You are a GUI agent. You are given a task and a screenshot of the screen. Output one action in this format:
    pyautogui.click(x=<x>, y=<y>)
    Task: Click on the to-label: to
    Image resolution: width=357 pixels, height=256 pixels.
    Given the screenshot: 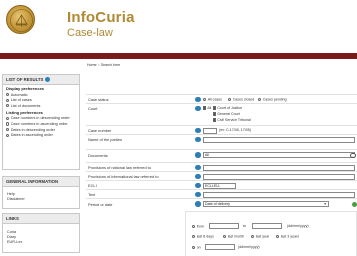 What is the action you would take?
    pyautogui.click(x=244, y=226)
    